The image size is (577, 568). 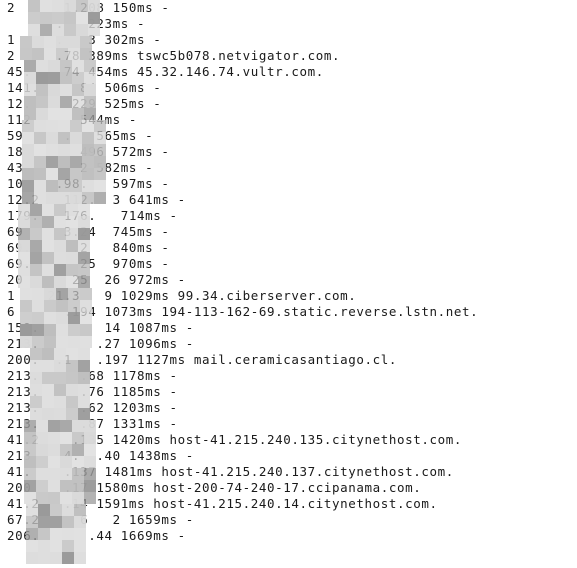 What do you see at coordinates (80, 135) in the screenshot?
I see `ping-result-line: 59 . 565ms -` at bounding box center [80, 135].